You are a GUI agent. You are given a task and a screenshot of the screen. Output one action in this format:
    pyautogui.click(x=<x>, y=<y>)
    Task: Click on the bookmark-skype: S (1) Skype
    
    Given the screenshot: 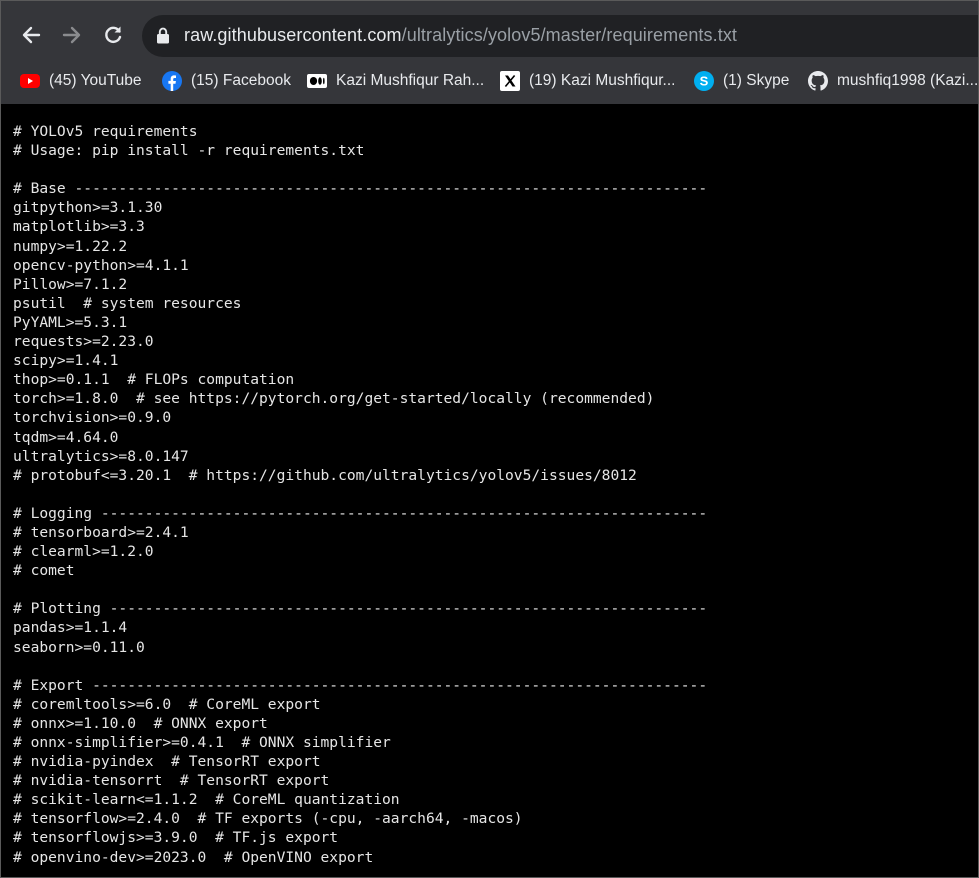 What is the action you would take?
    pyautogui.click(x=741, y=81)
    